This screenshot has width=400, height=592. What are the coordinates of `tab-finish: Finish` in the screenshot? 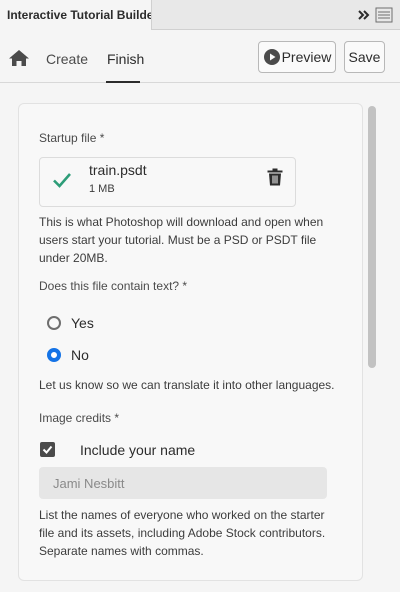 It's located at (125, 59).